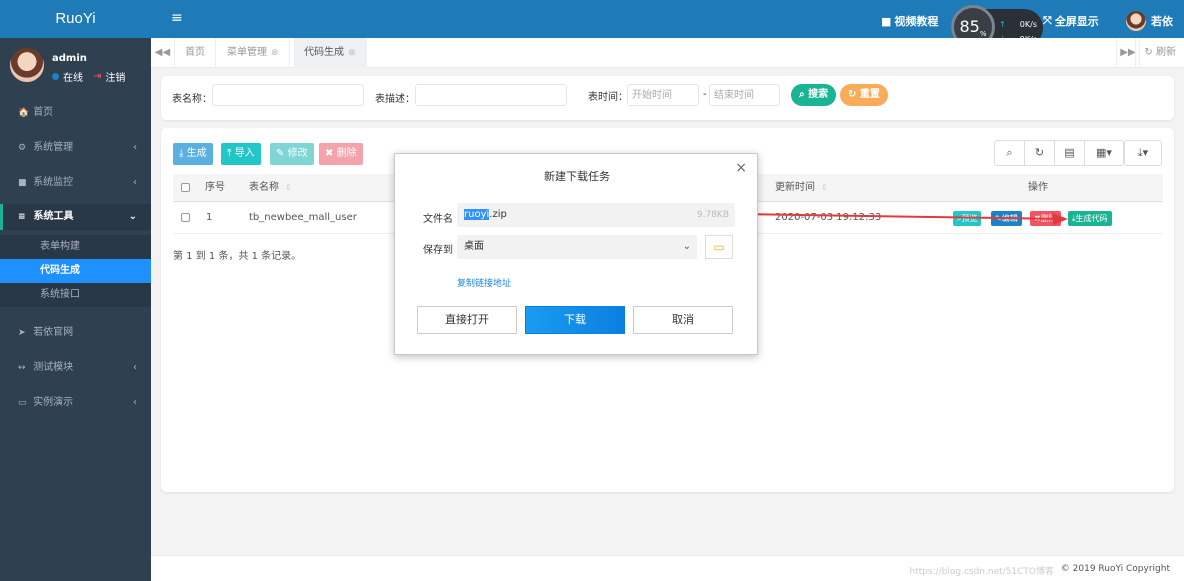 Image resolution: width=1184 pixels, height=581 pixels. Describe the element at coordinates (1060, 219) in the screenshot. I see `arrow-head-icon` at that location.